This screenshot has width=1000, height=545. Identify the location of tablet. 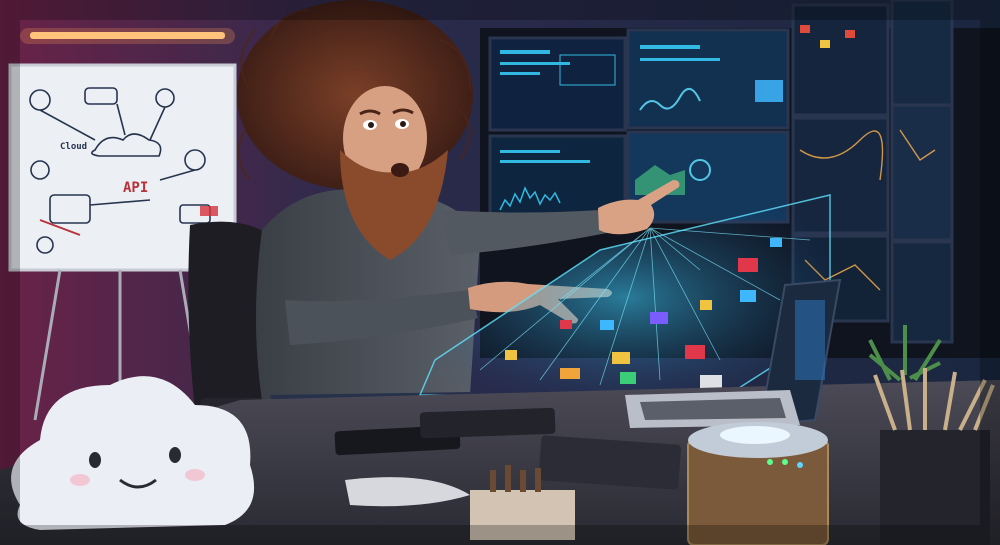
(487, 423).